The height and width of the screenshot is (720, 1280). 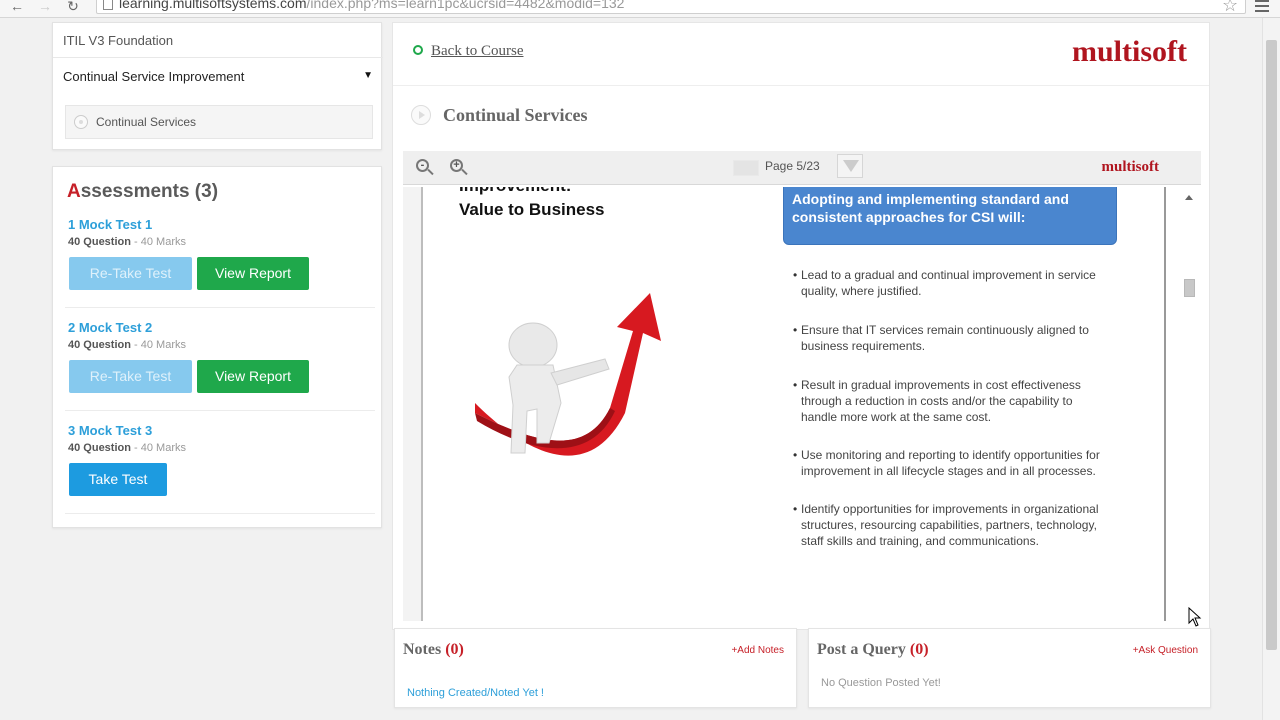 I want to click on multisoft-viewer-logo: multisoft, so click(x=1130, y=167).